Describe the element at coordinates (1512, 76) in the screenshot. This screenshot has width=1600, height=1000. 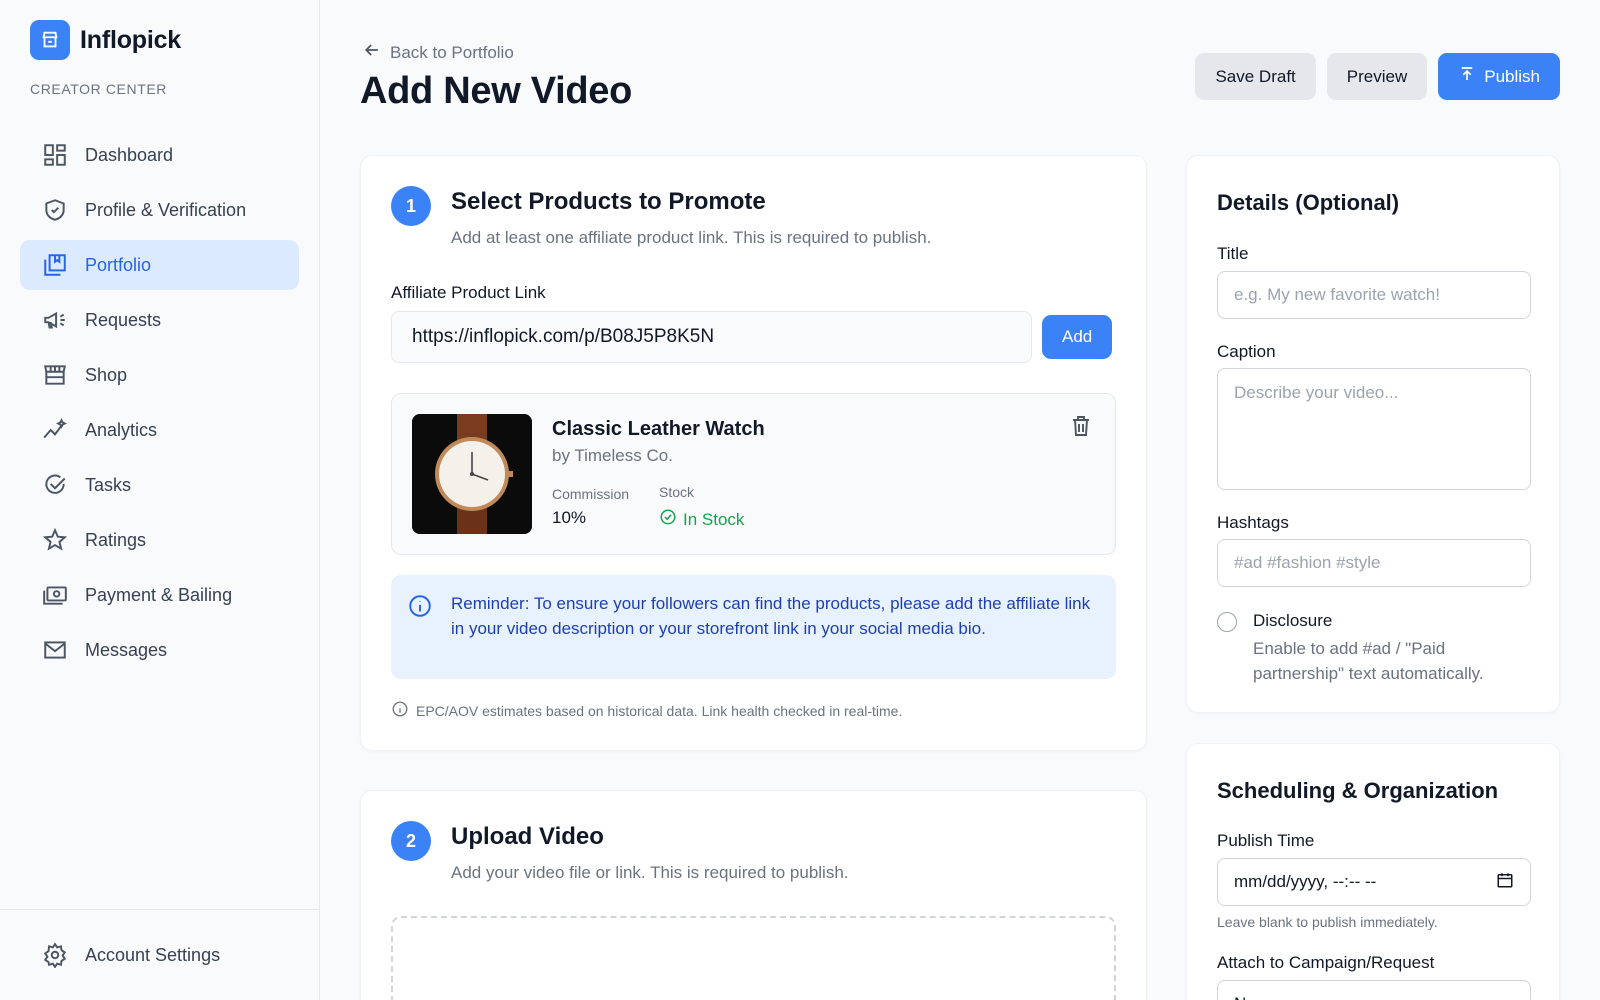
I see `publish-label: Publish` at that location.